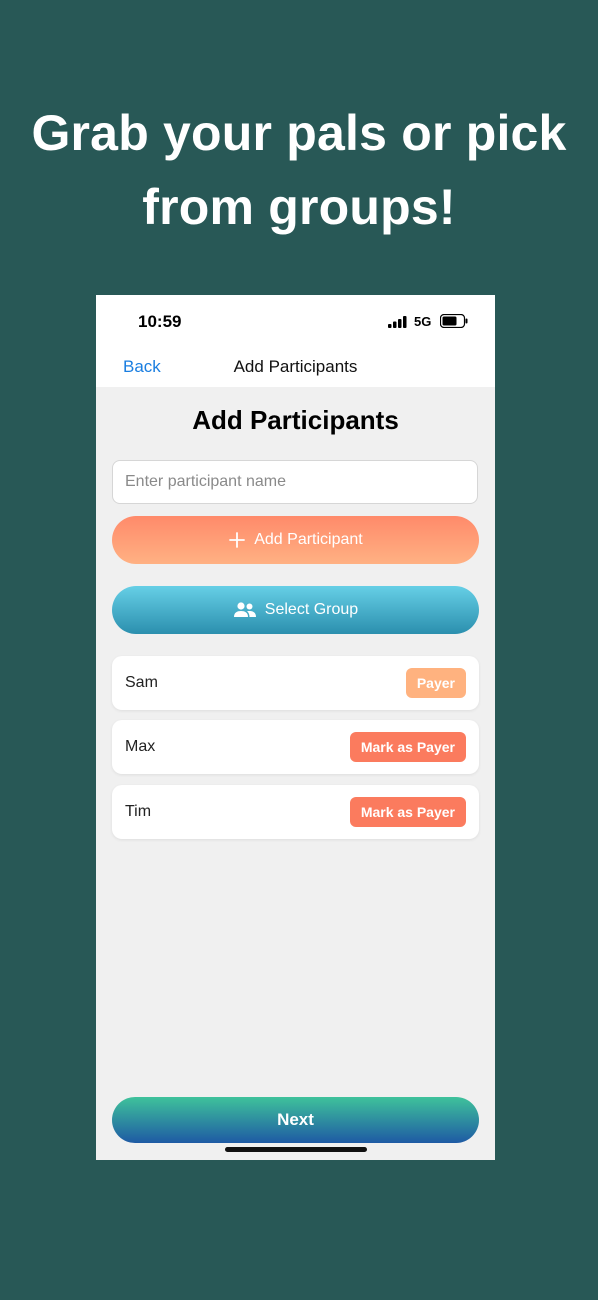 Image resolution: width=598 pixels, height=1300 pixels. Describe the element at coordinates (140, 746) in the screenshot. I see `participant-name: Max` at that location.